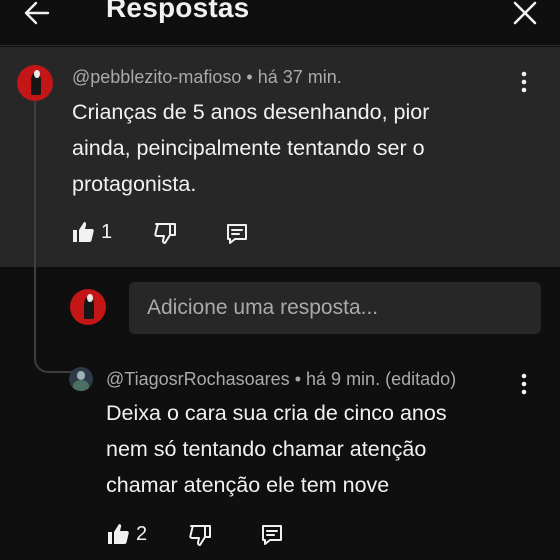 This screenshot has width=560, height=560. I want to click on author-name: @pebblezito-mafioso, so click(156, 77).